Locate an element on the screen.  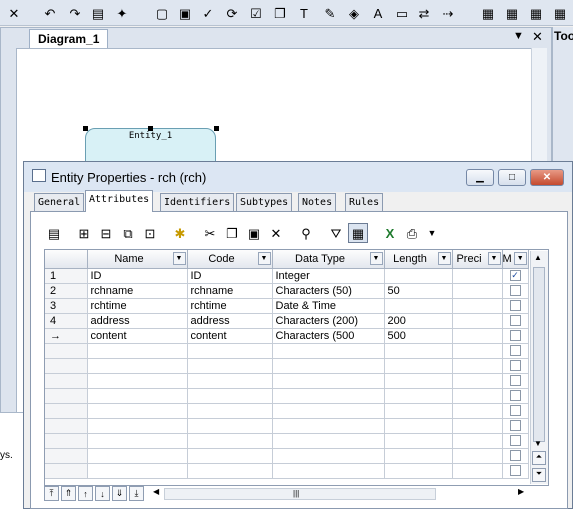
print-icon: ⎙ is located at coordinates (412, 233).